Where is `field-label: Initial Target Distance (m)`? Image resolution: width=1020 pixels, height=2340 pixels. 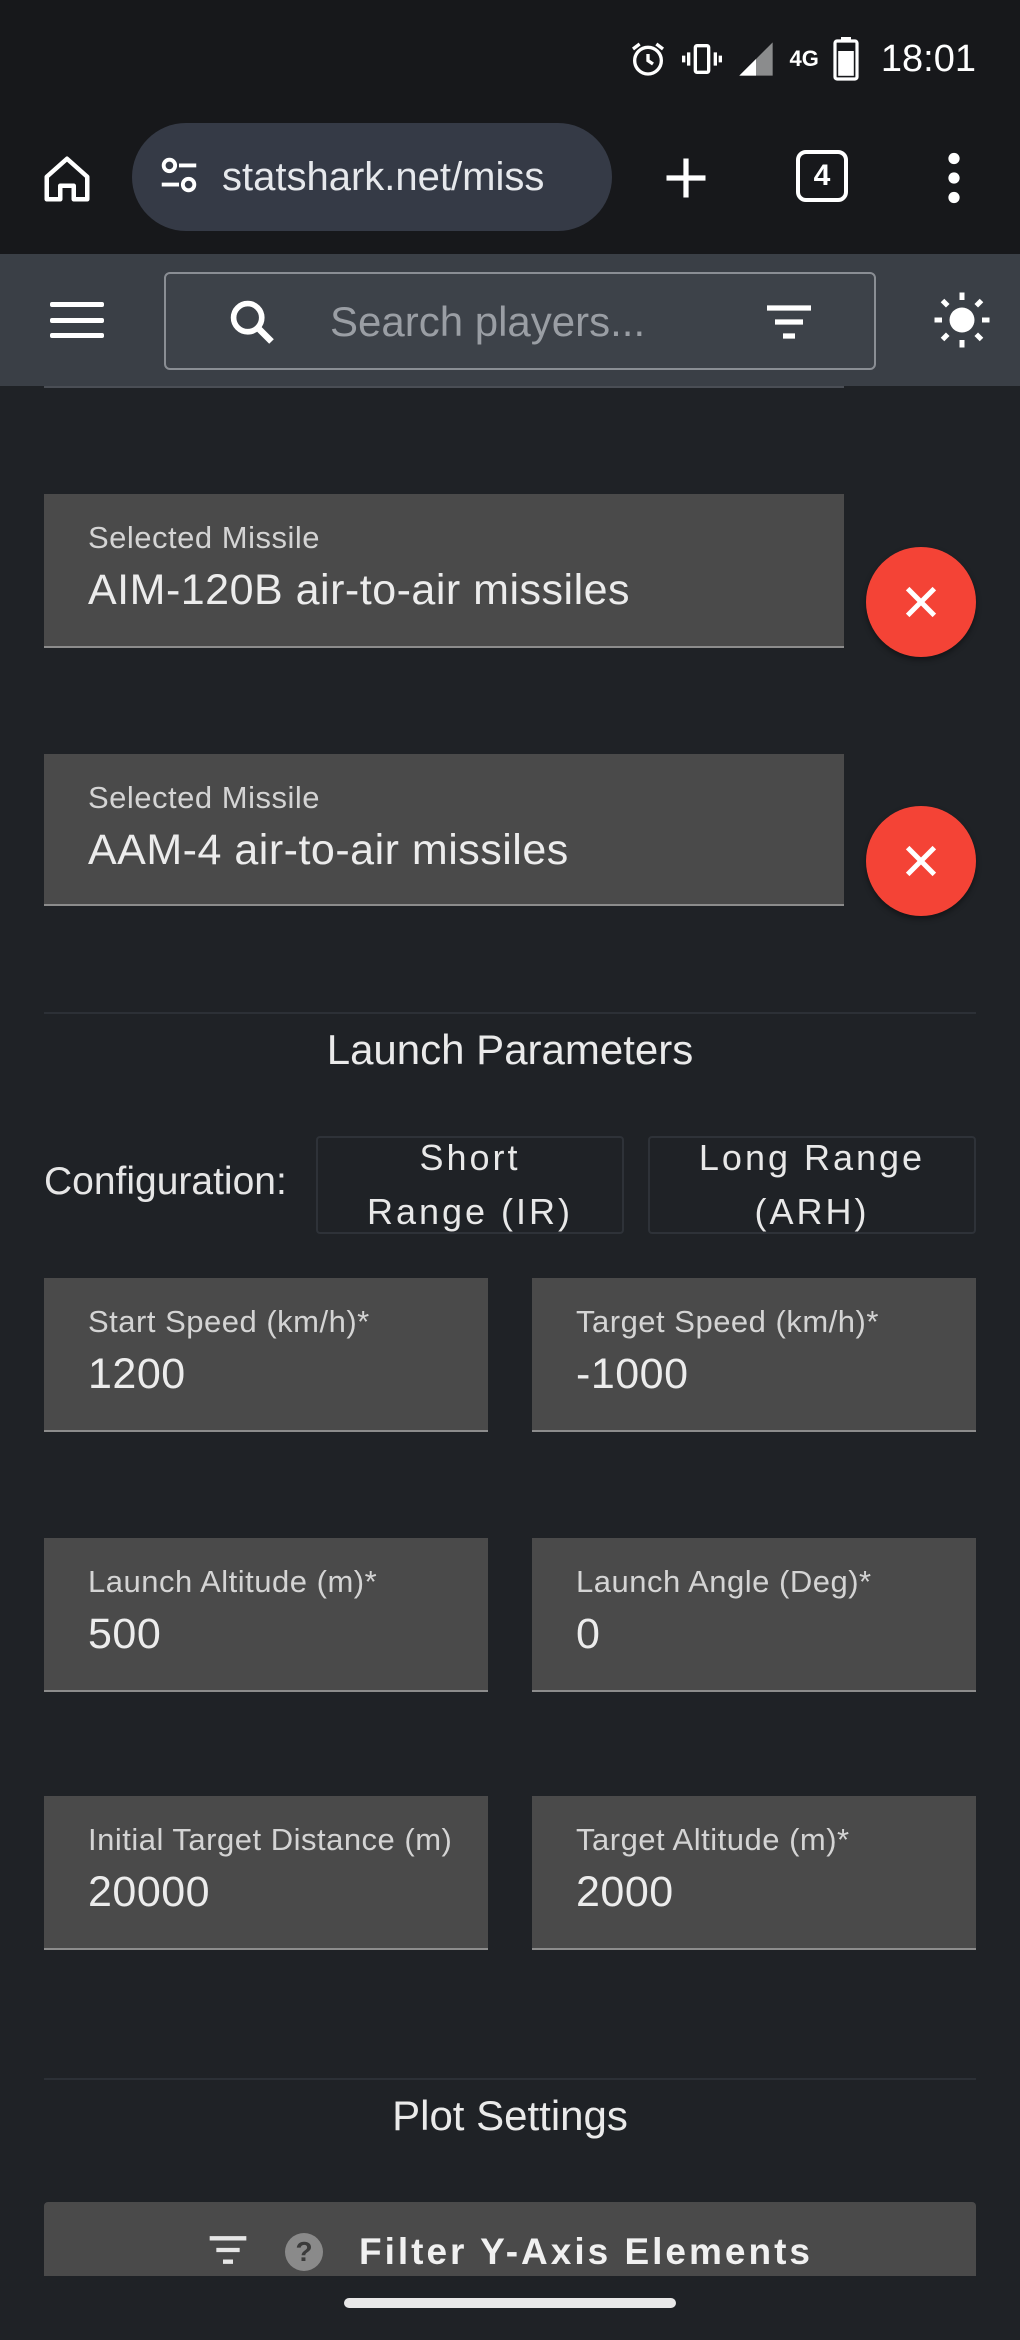
field-label: Initial Target Distance (m) is located at coordinates (270, 1839).